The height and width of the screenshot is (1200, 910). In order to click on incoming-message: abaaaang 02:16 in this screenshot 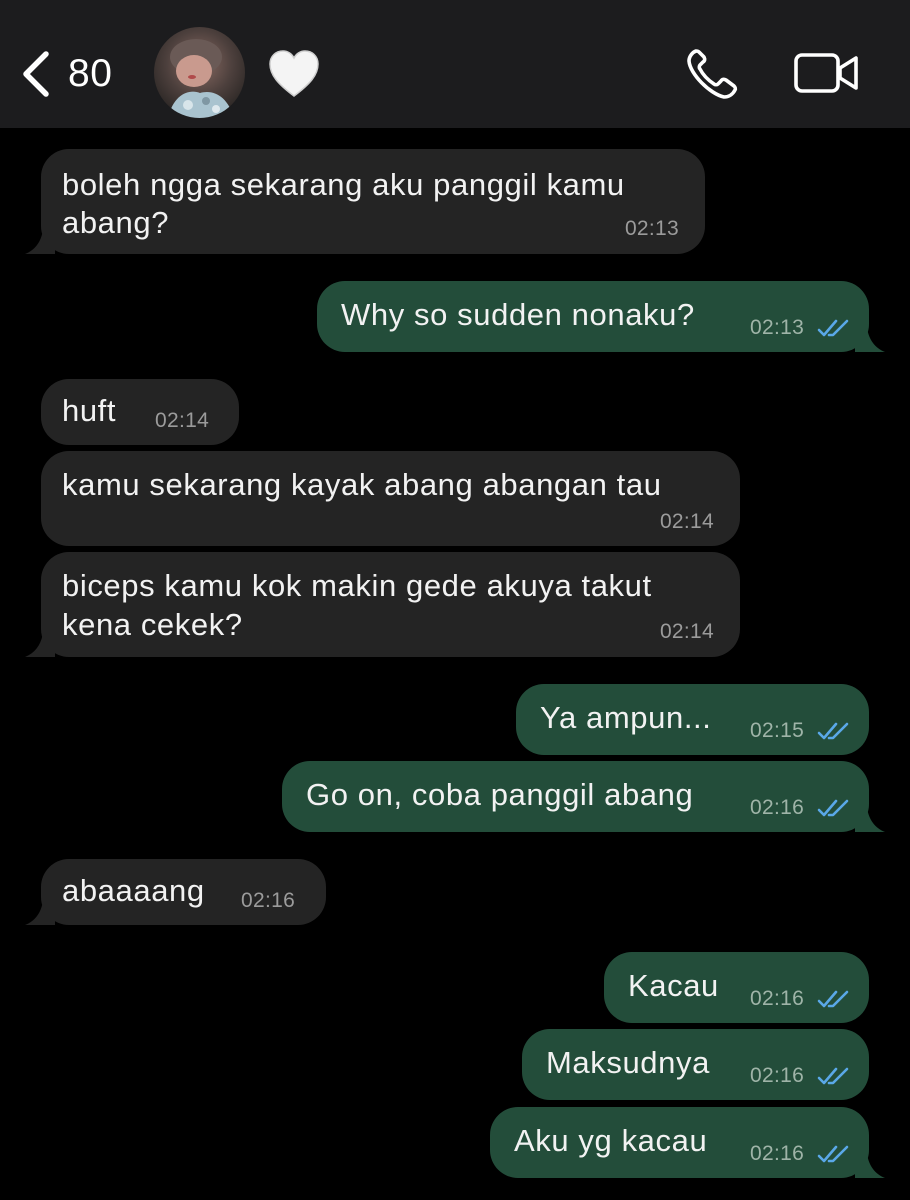, I will do `click(175, 892)`.